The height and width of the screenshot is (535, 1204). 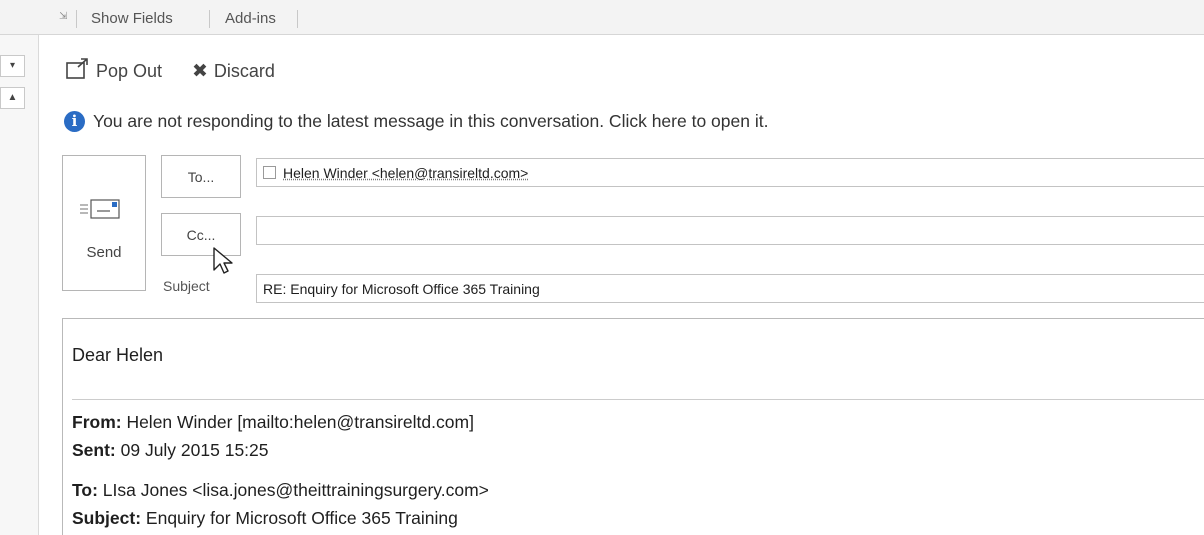 I want to click on ribbon-strip: ⇲ Show Fields Add-ins, so click(x=602, y=17).